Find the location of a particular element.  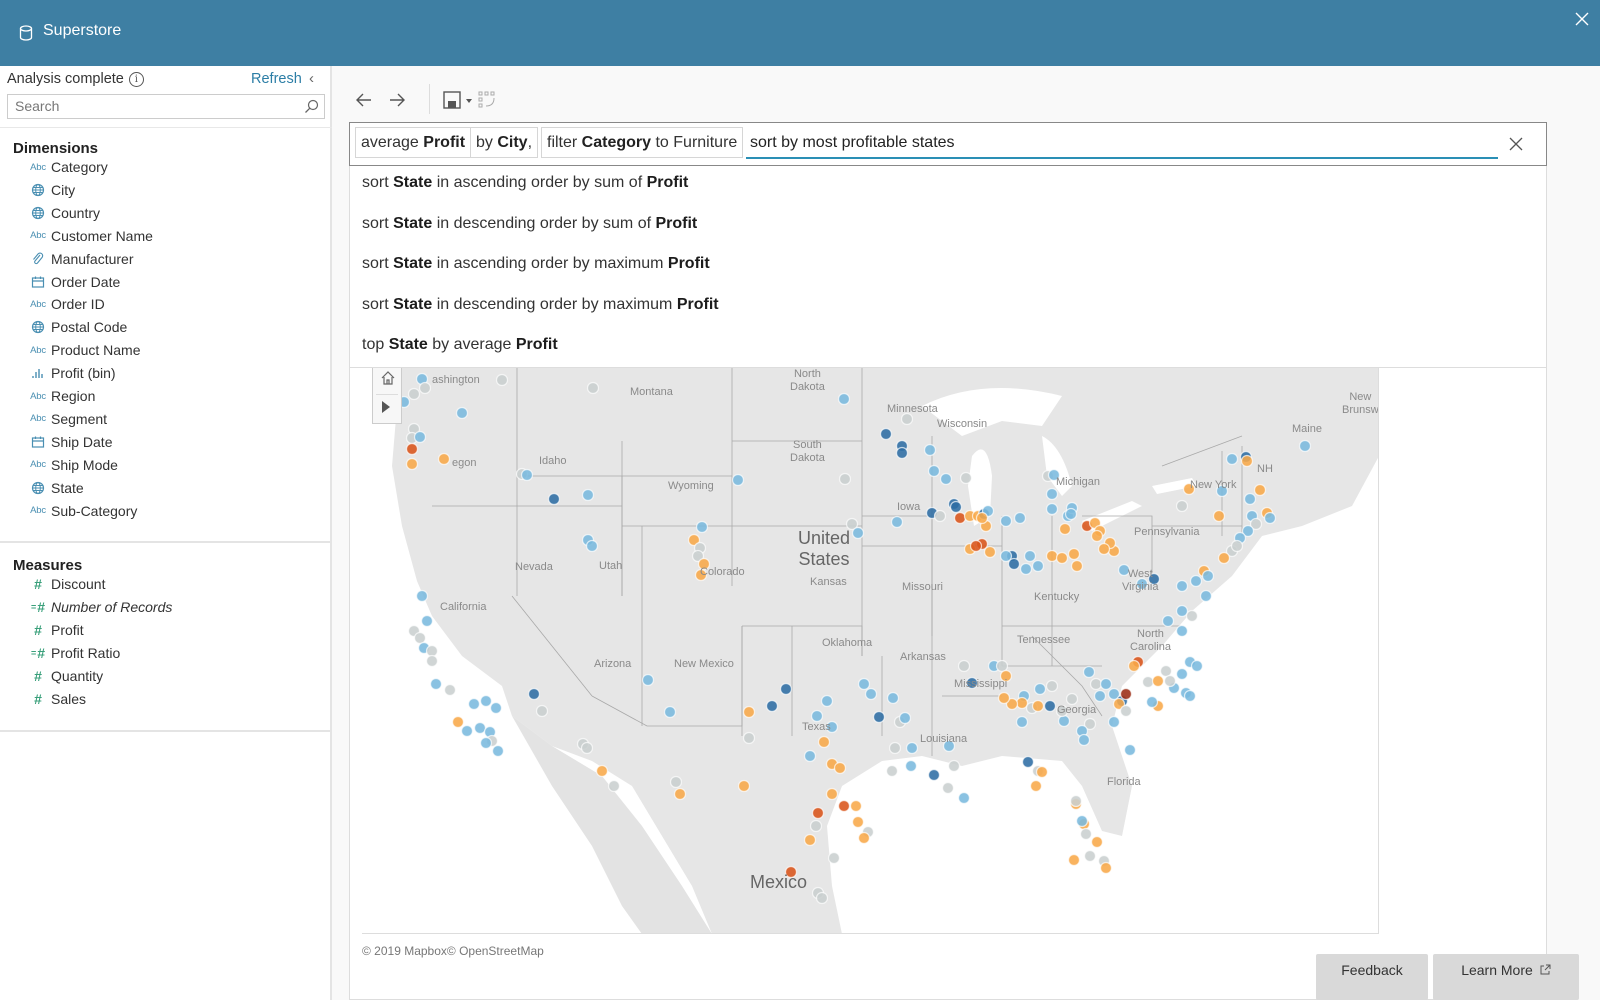

number-type-icon: # is located at coordinates (38, 675).